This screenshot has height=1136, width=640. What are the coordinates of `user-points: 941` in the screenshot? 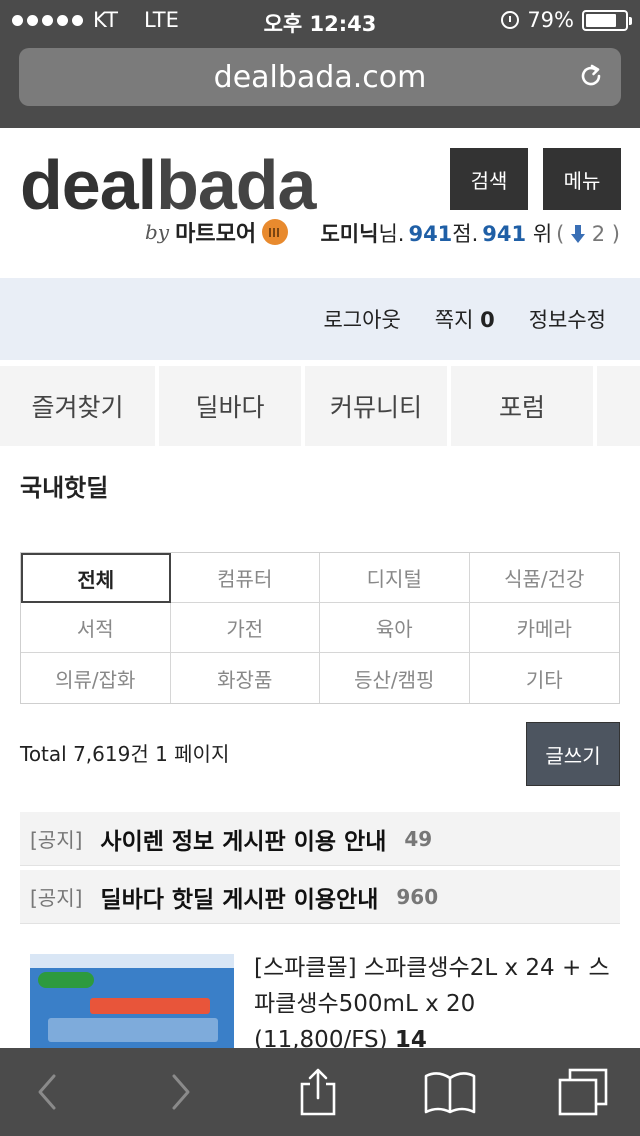 It's located at (430, 234).